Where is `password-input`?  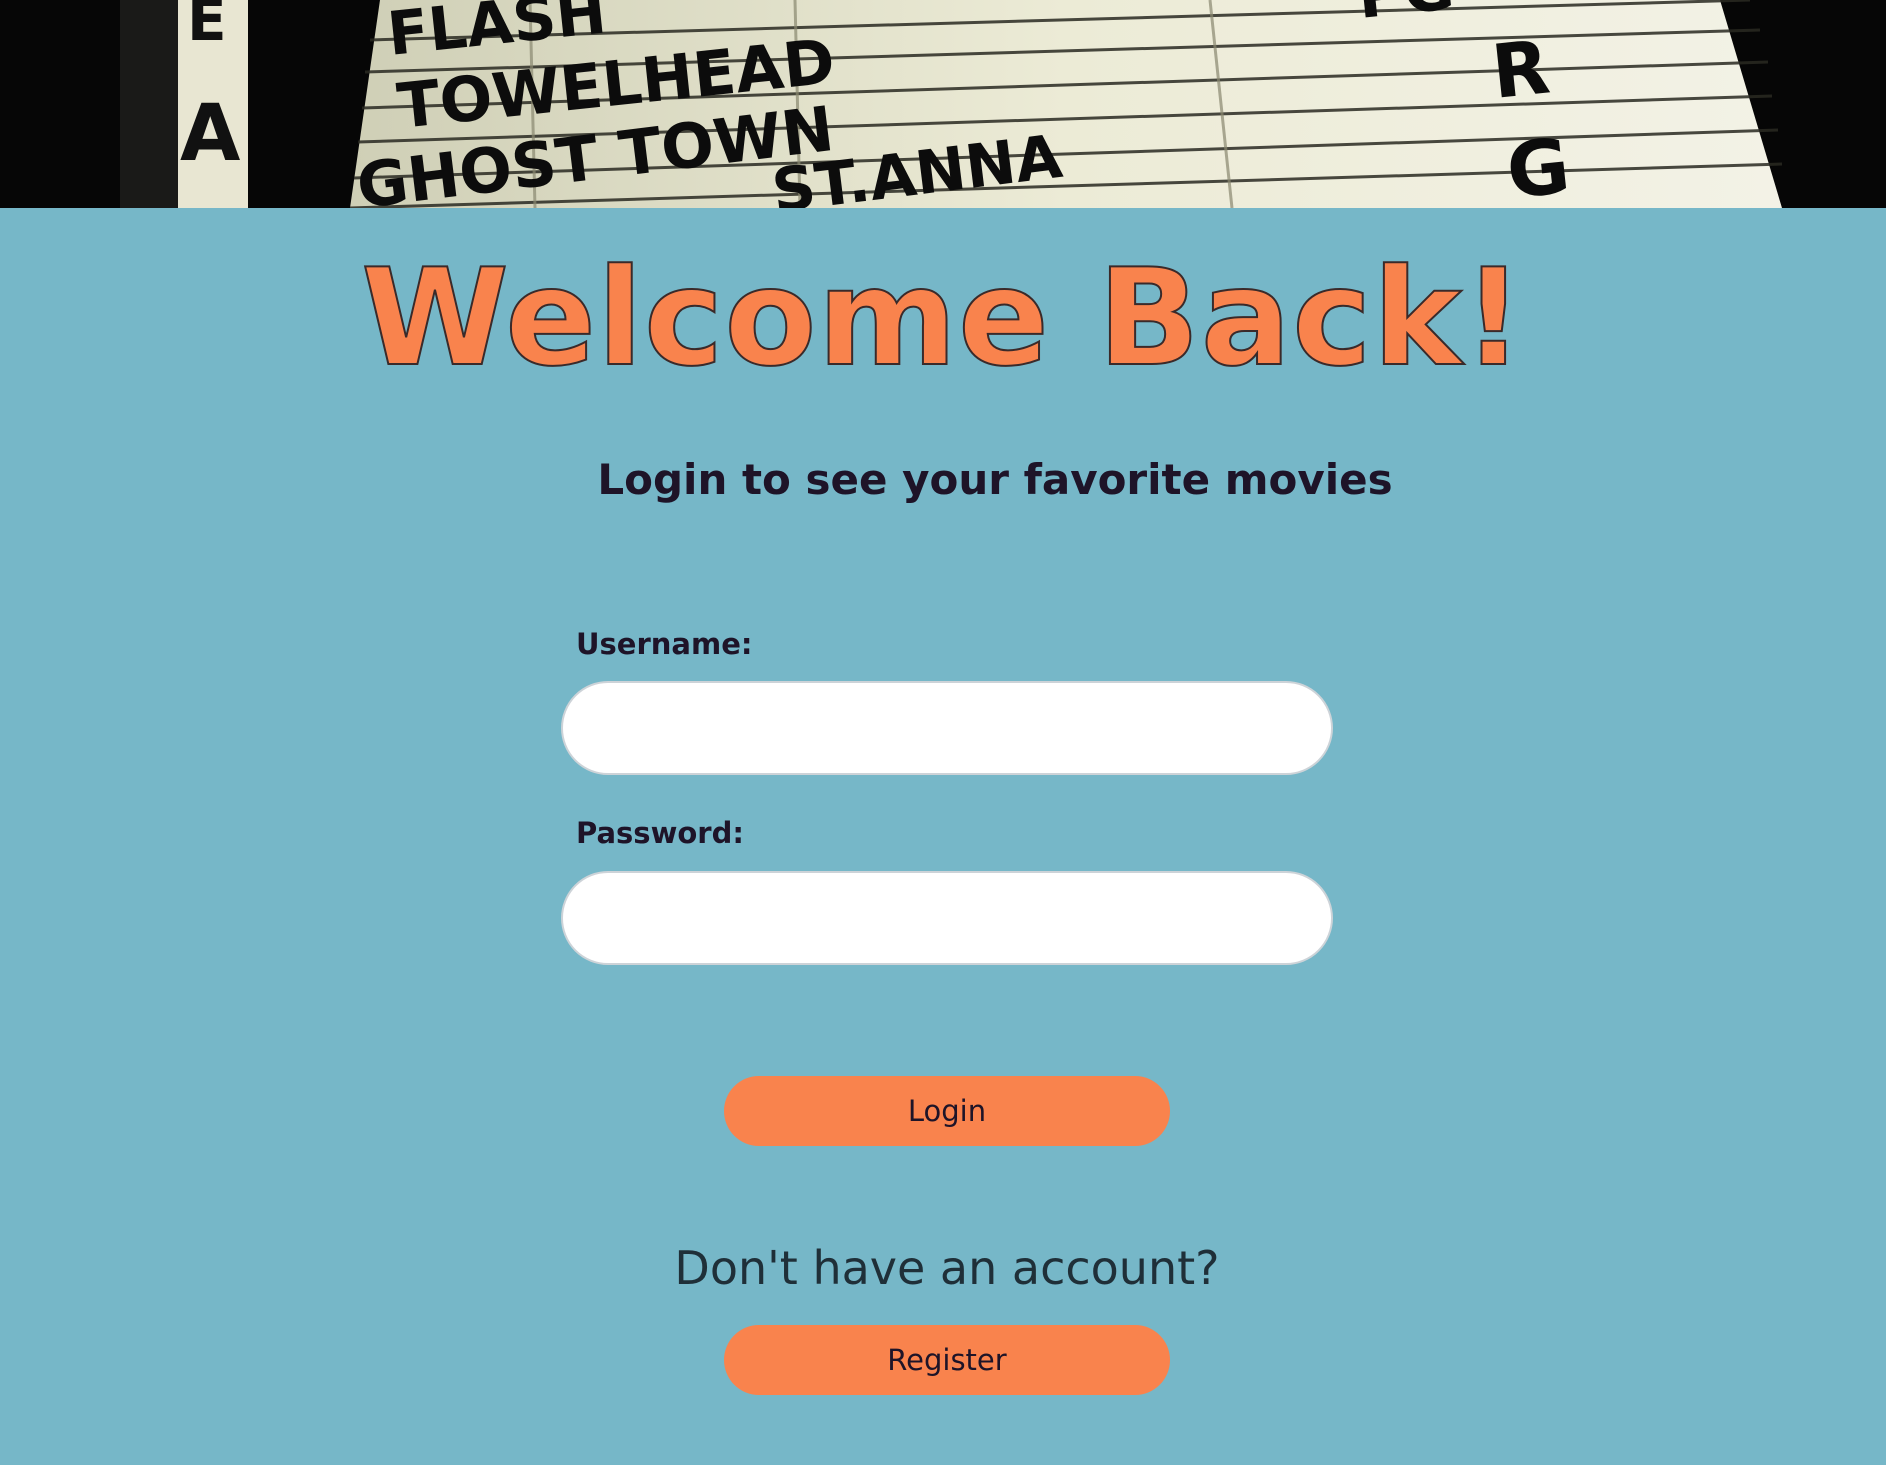 password-input is located at coordinates (947, 918).